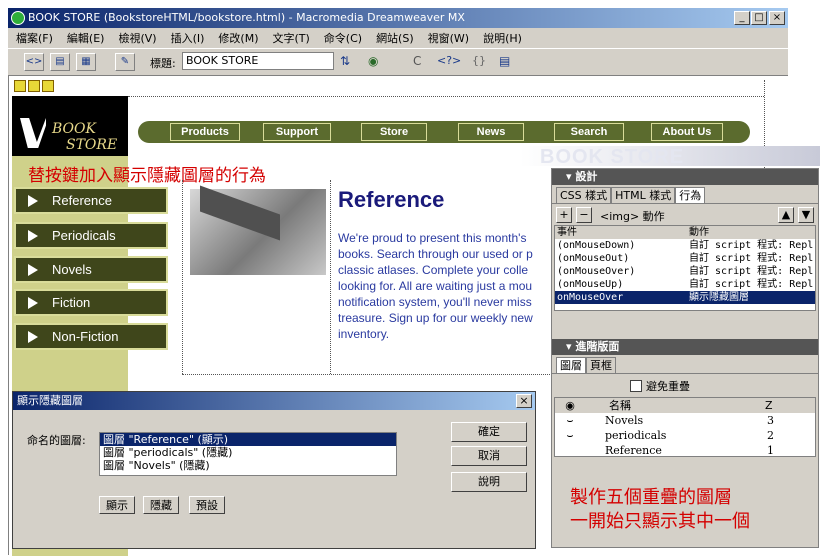 Image resolution: width=827 pixels, height=556 pixels. I want to click on code-view-icon: <>, so click(34, 62).